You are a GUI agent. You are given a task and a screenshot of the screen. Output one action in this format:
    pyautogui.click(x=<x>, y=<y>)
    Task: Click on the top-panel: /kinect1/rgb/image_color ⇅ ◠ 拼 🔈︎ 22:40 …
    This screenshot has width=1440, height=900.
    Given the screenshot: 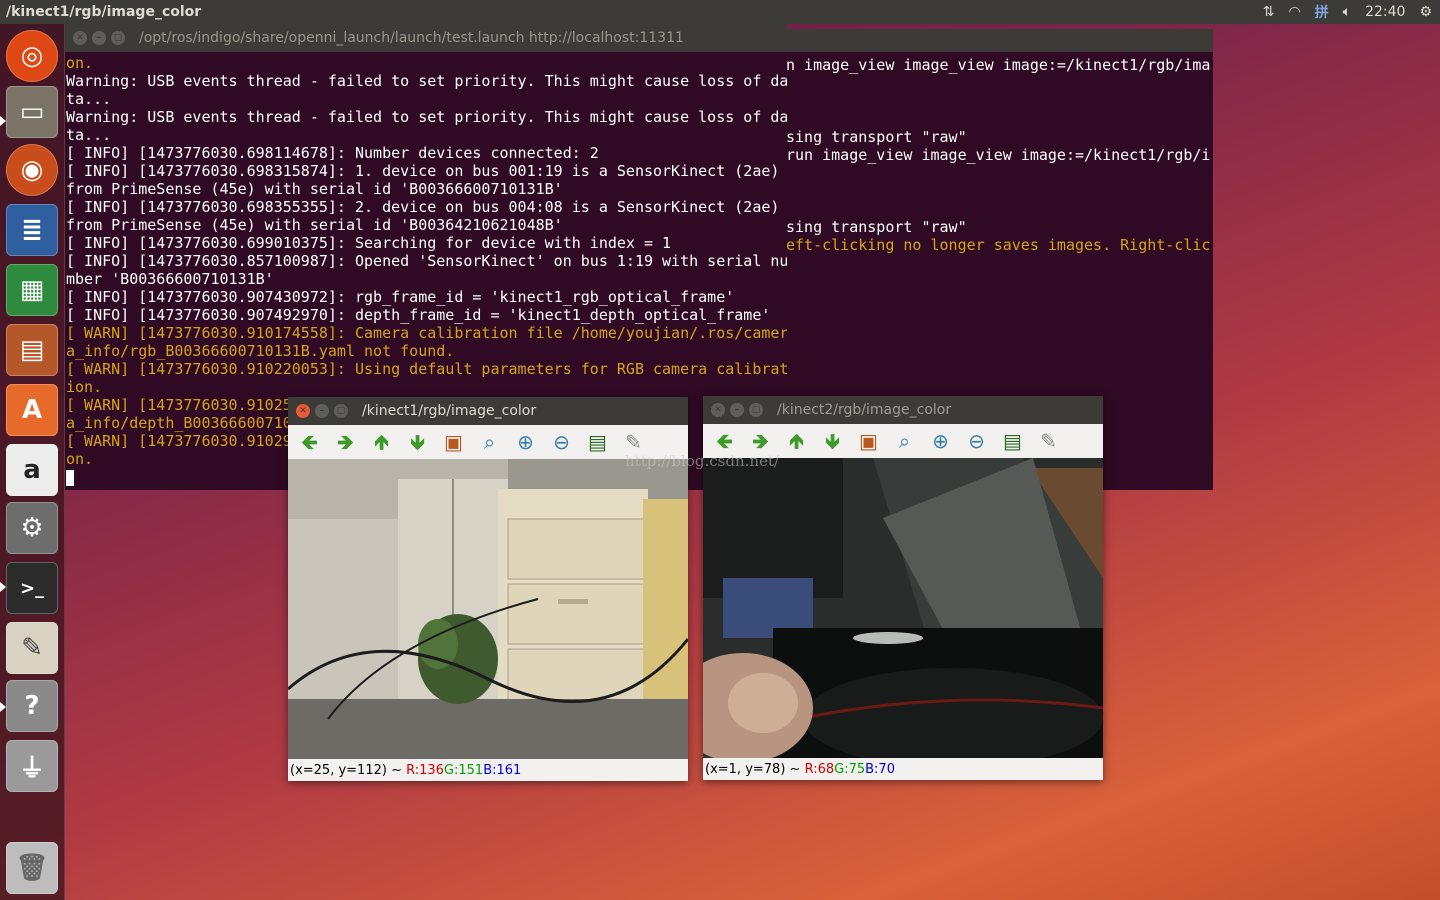 What is the action you would take?
    pyautogui.click(x=720, y=12)
    